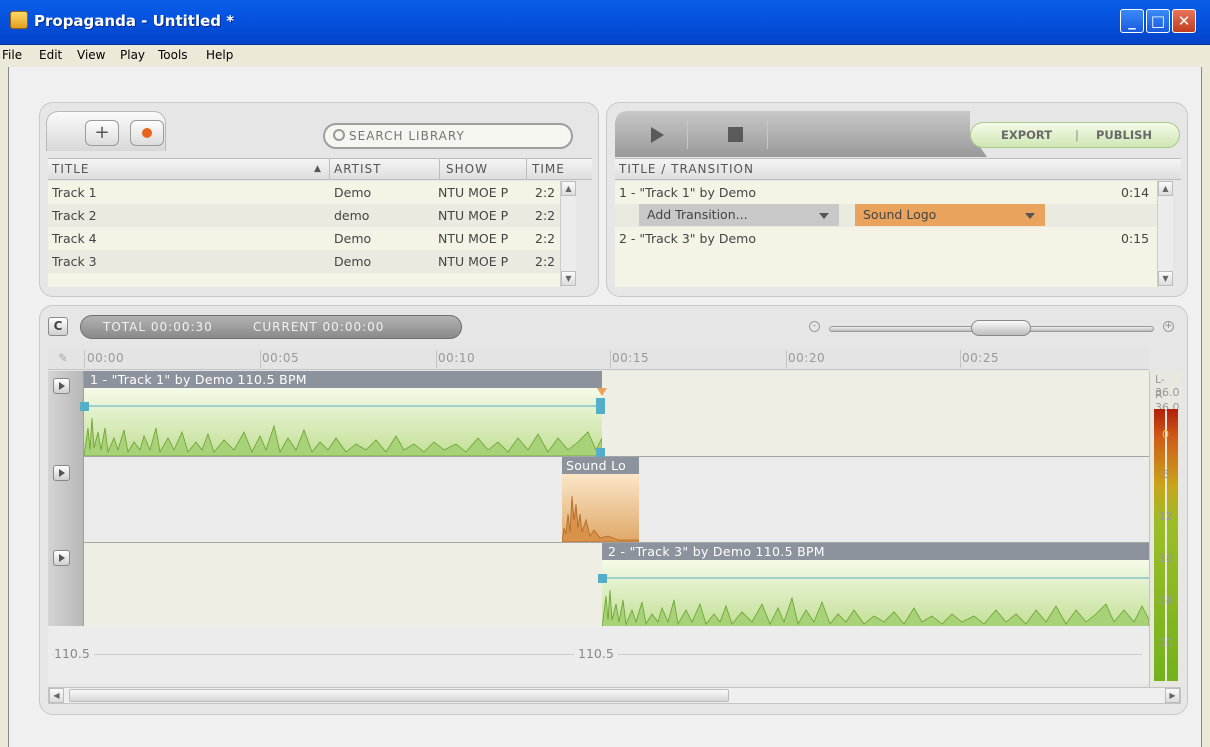 The height and width of the screenshot is (747, 1210). What do you see at coordinates (548, 169) in the screenshot?
I see `col-time: TIME` at bounding box center [548, 169].